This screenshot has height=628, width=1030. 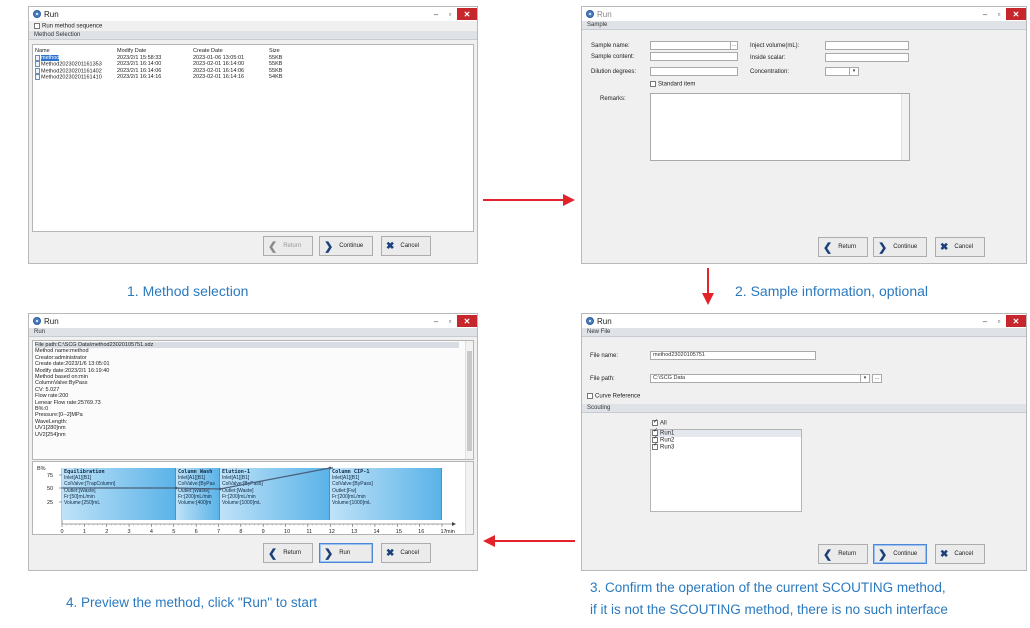 I want to click on list-item: Run1, so click(x=726, y=432).